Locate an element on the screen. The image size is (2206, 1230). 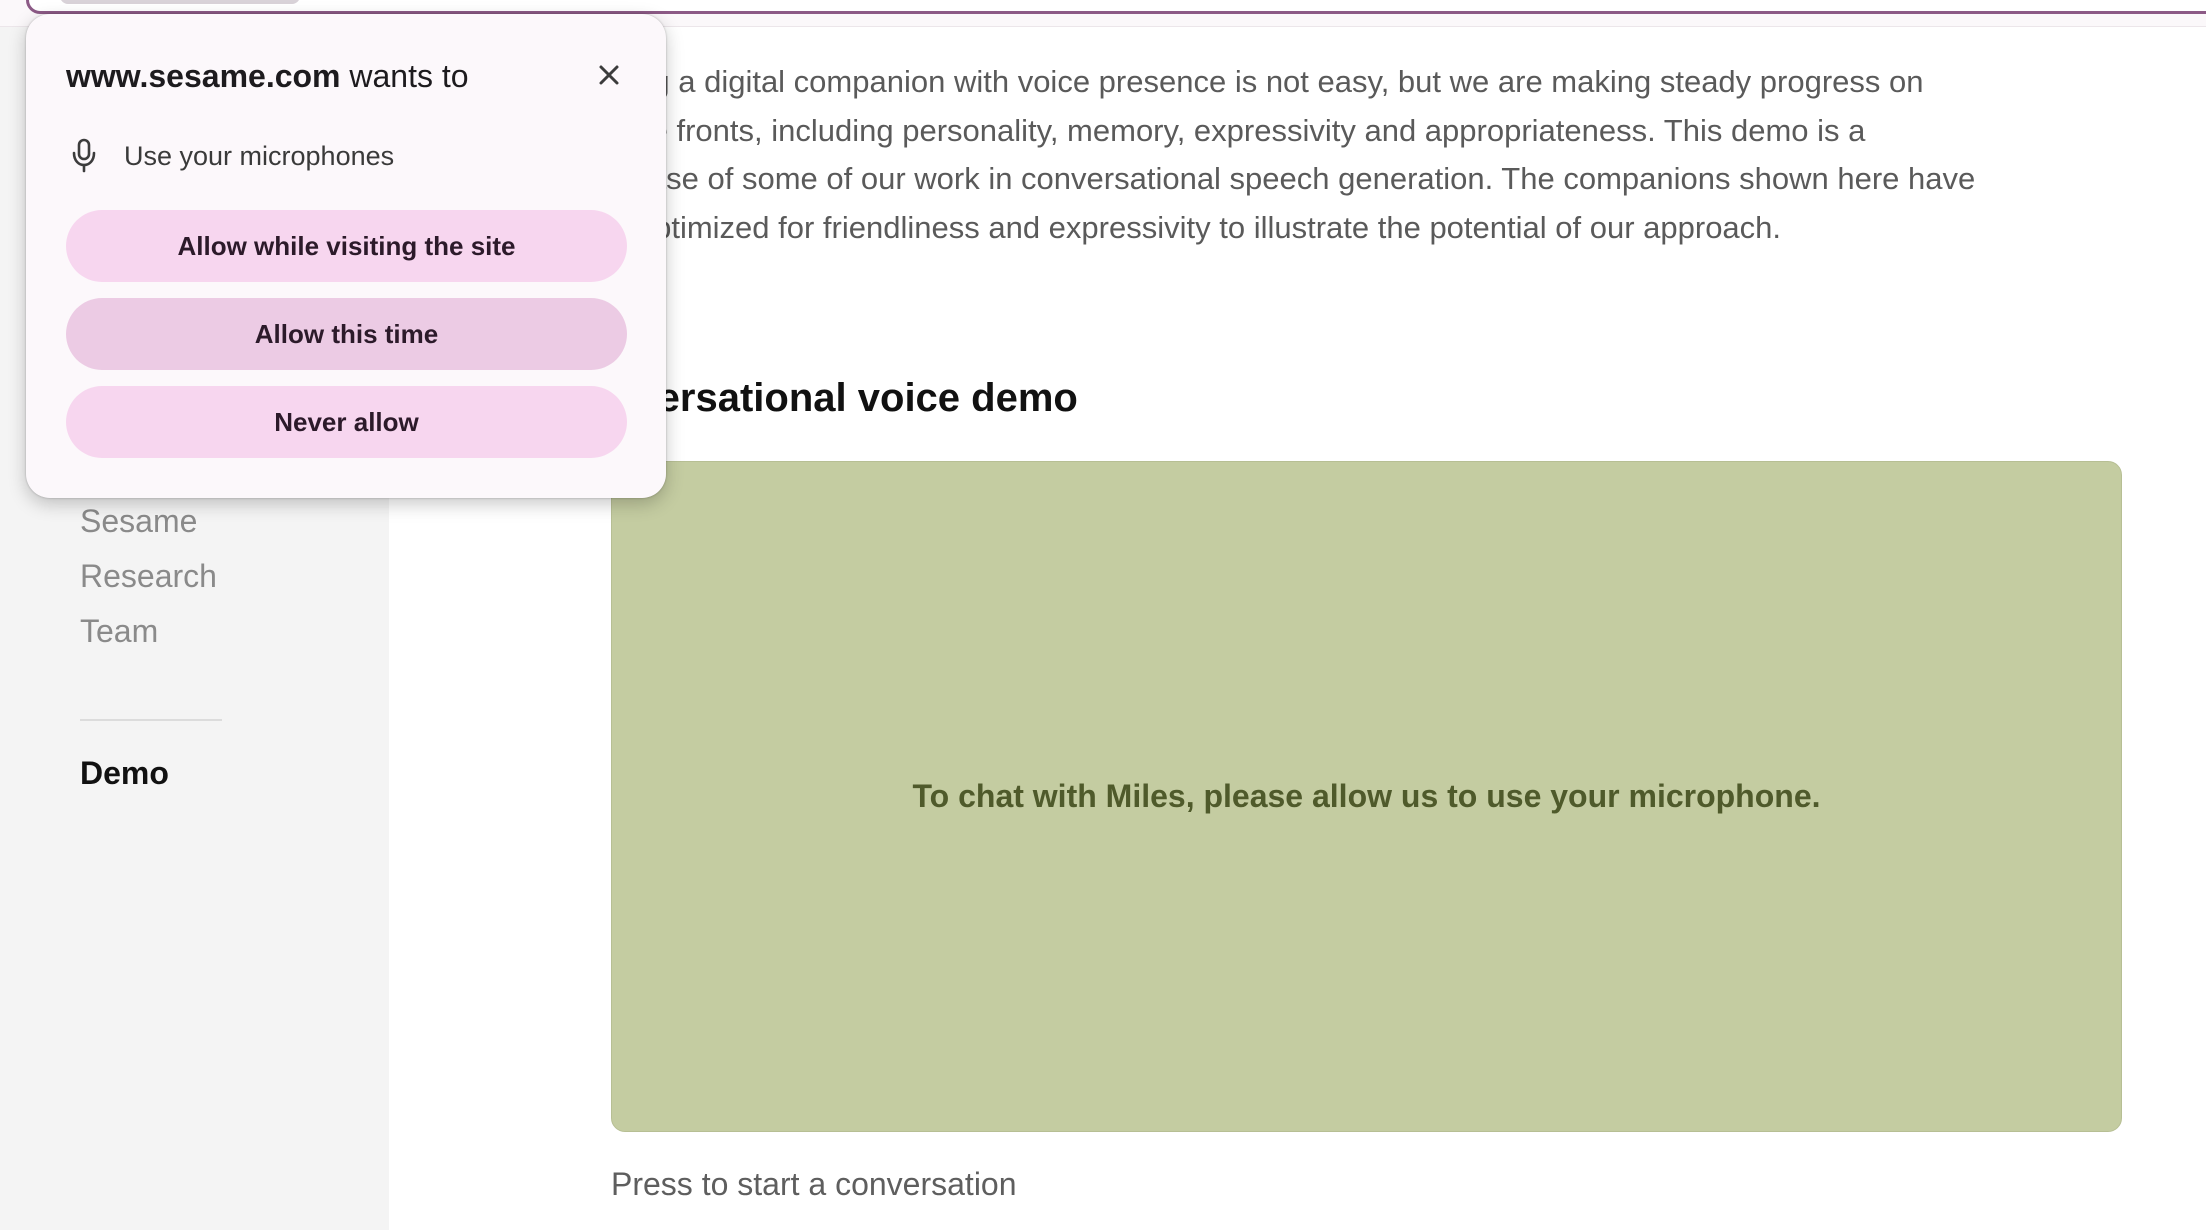
sidebar-item-demo: Demo is located at coordinates (124, 773).